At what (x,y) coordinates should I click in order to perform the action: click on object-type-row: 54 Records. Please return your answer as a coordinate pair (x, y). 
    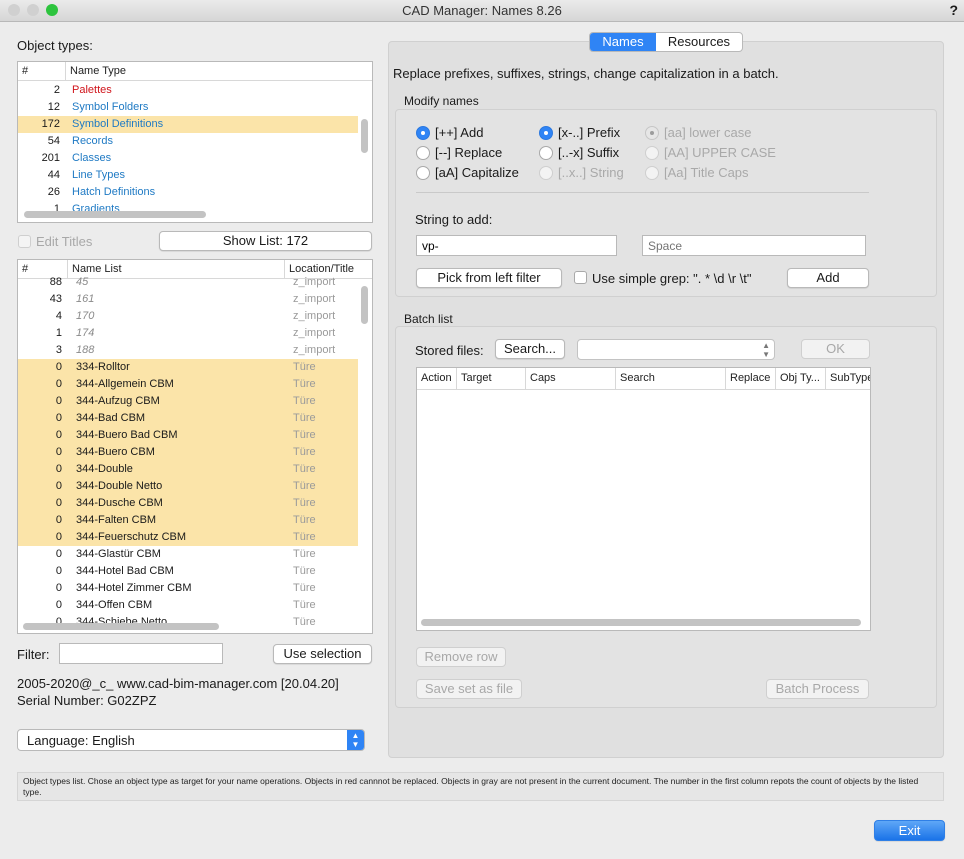
    Looking at the image, I should click on (188, 141).